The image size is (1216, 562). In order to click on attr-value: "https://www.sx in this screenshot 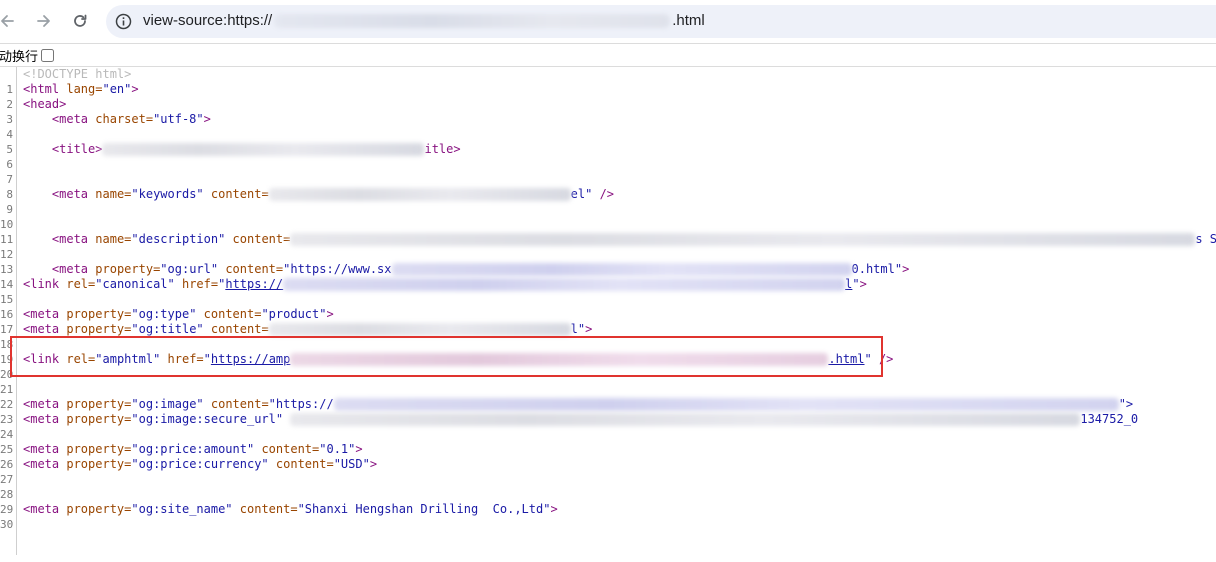, I will do `click(337, 269)`.